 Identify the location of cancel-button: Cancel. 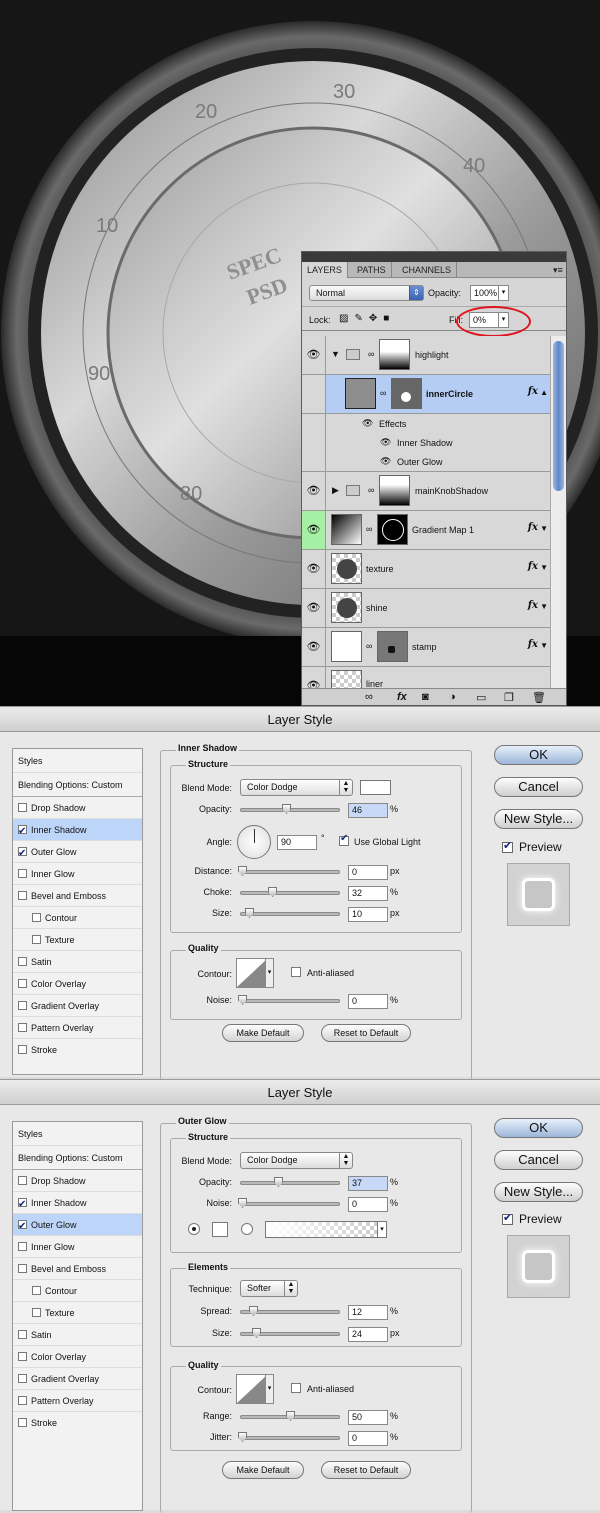
(538, 1160).